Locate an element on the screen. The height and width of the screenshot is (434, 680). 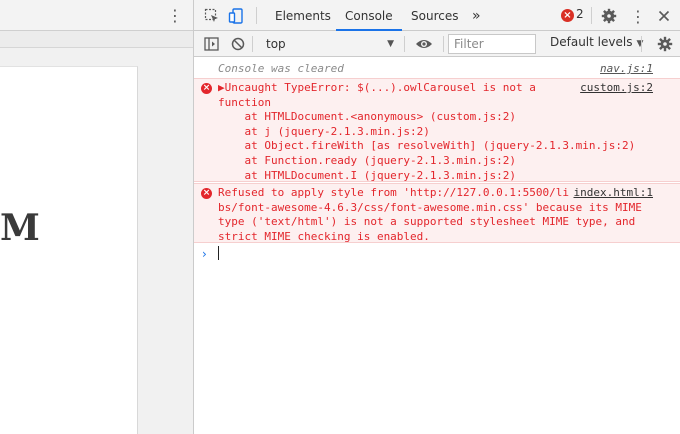
message-source-link: nav.js:1 is located at coordinates (626, 69).